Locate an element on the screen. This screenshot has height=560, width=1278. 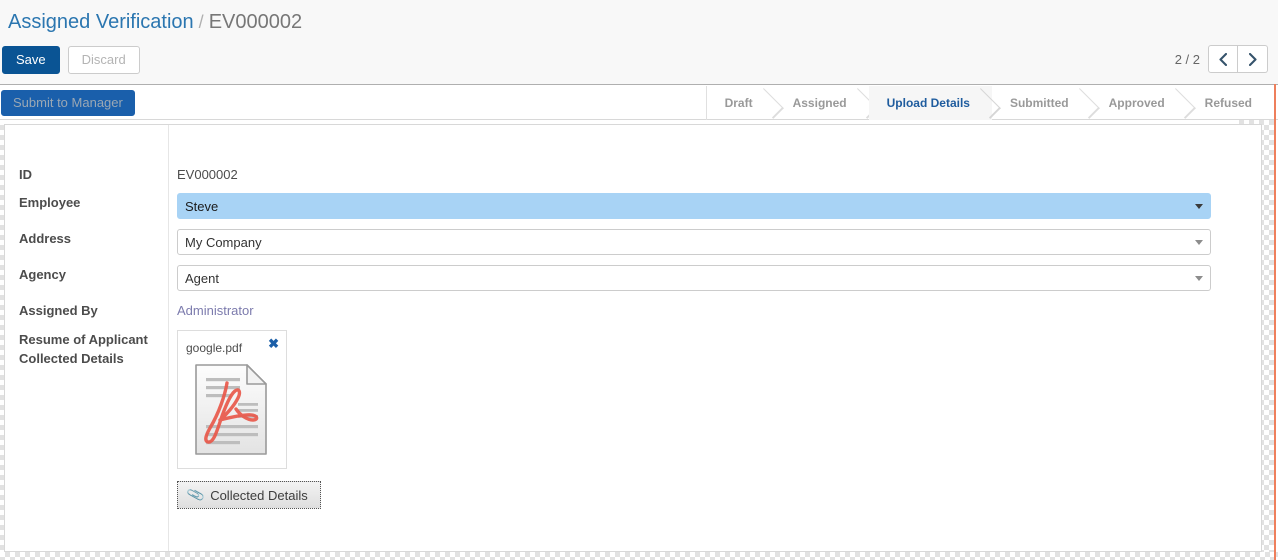
stage-approved: Approved is located at coordinates (1139, 103).